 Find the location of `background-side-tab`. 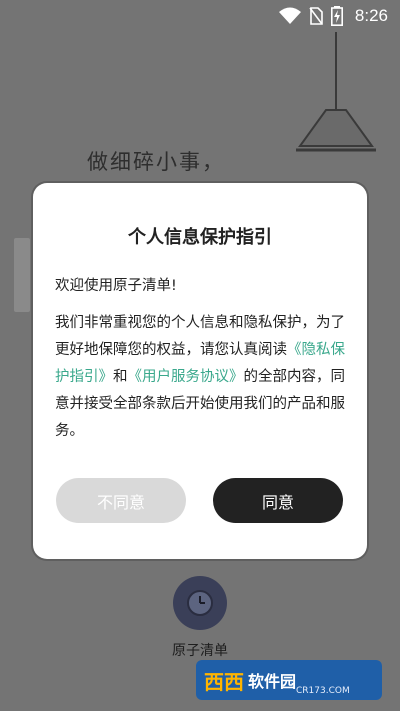

background-side-tab is located at coordinates (22, 275).